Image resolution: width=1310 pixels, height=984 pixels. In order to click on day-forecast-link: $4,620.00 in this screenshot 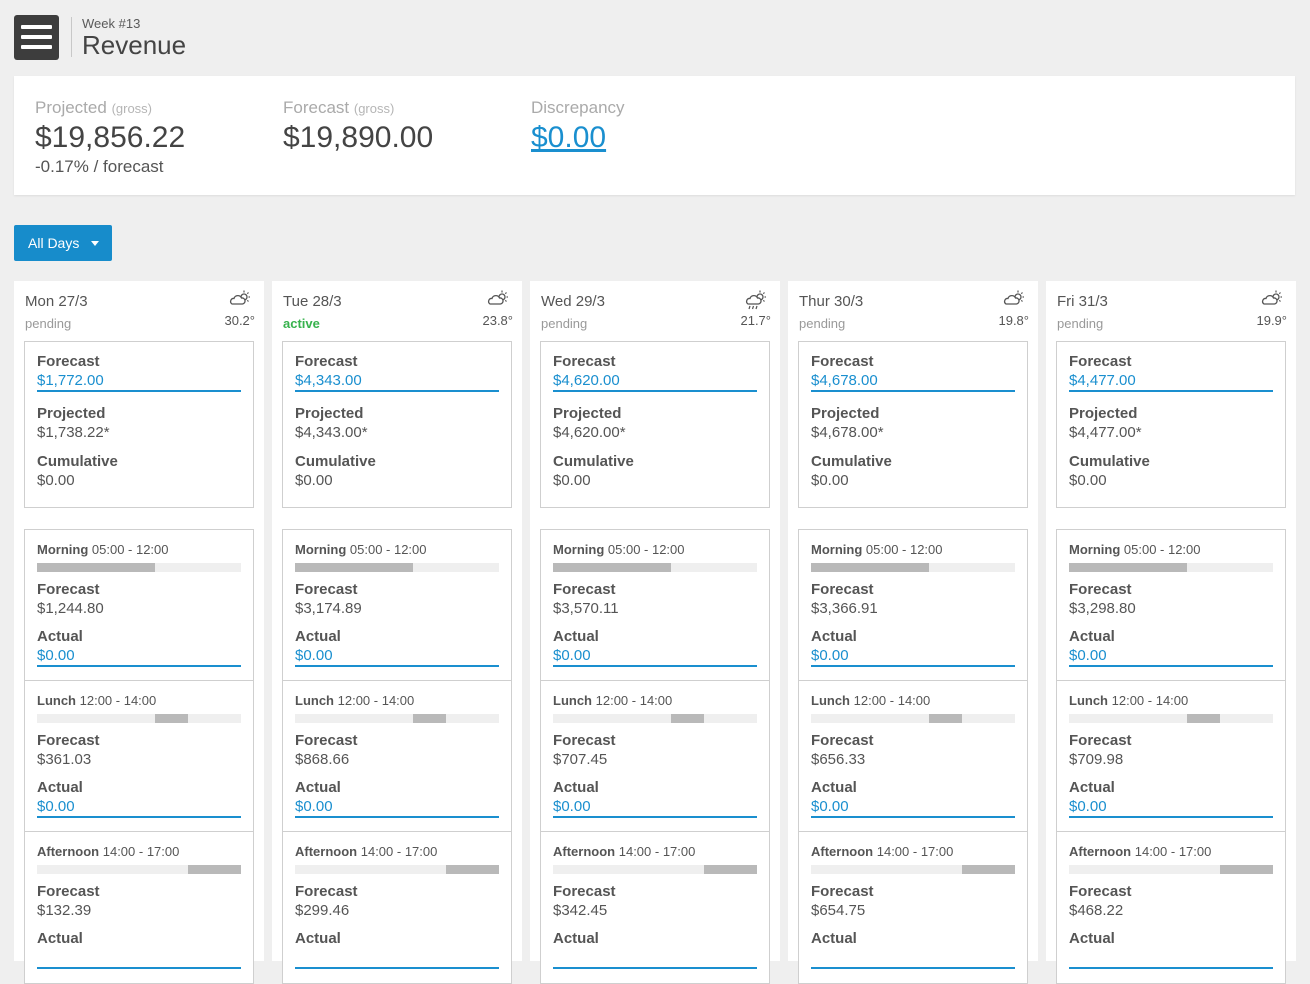, I will do `click(655, 382)`.